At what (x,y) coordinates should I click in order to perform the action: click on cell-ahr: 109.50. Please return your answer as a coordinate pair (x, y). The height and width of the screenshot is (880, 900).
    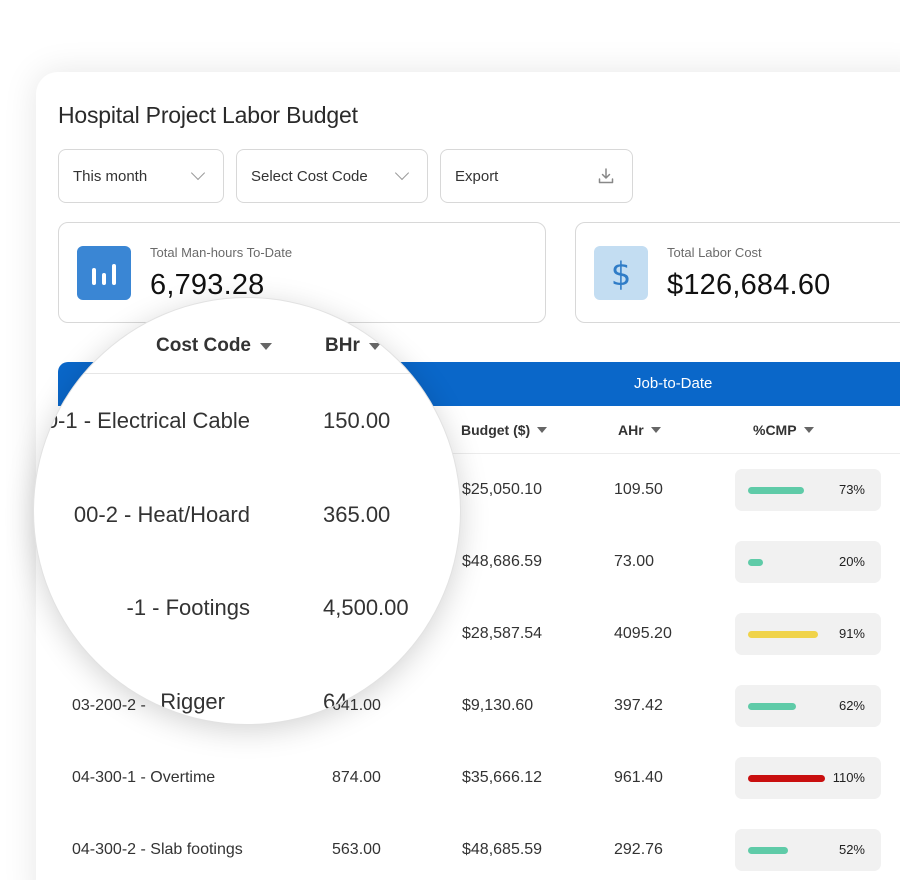
    Looking at the image, I should click on (638, 489).